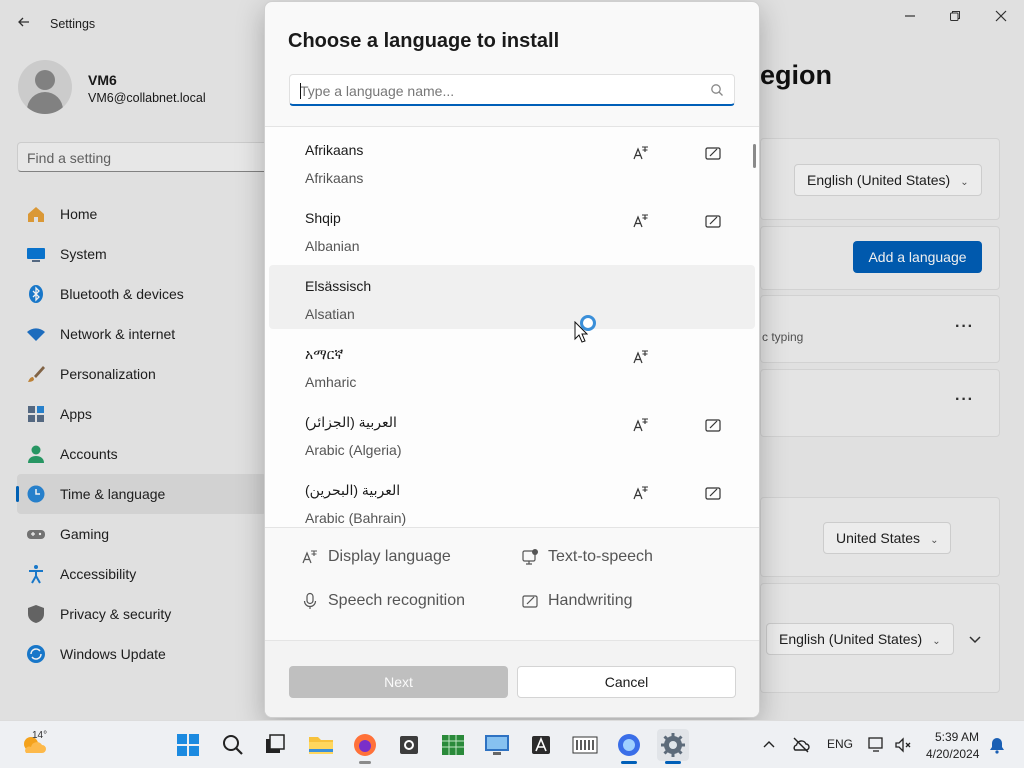  Describe the element at coordinates (330, 314) in the screenshot. I see `english-name: Alsatian` at that location.